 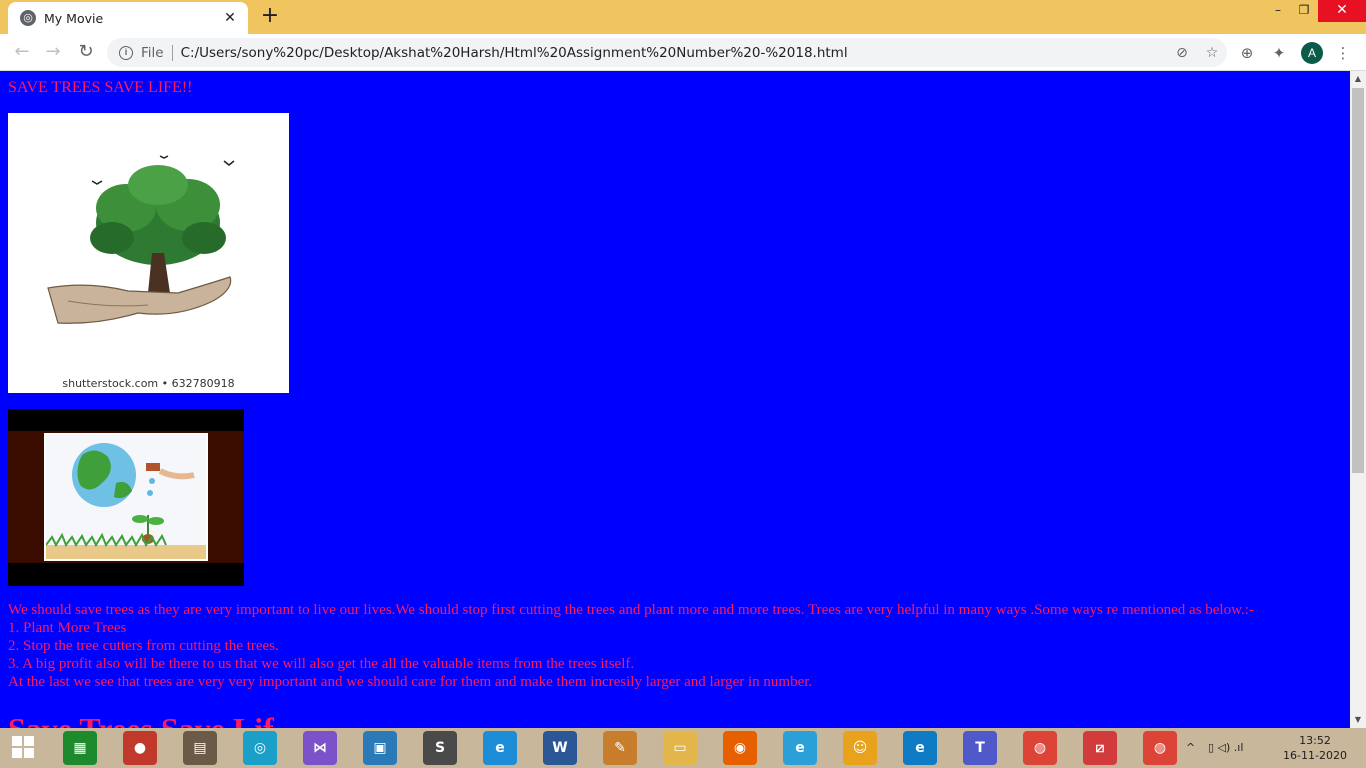 What do you see at coordinates (67, 628) in the screenshot?
I see `paragraph-line: 1. Plant More Trees` at bounding box center [67, 628].